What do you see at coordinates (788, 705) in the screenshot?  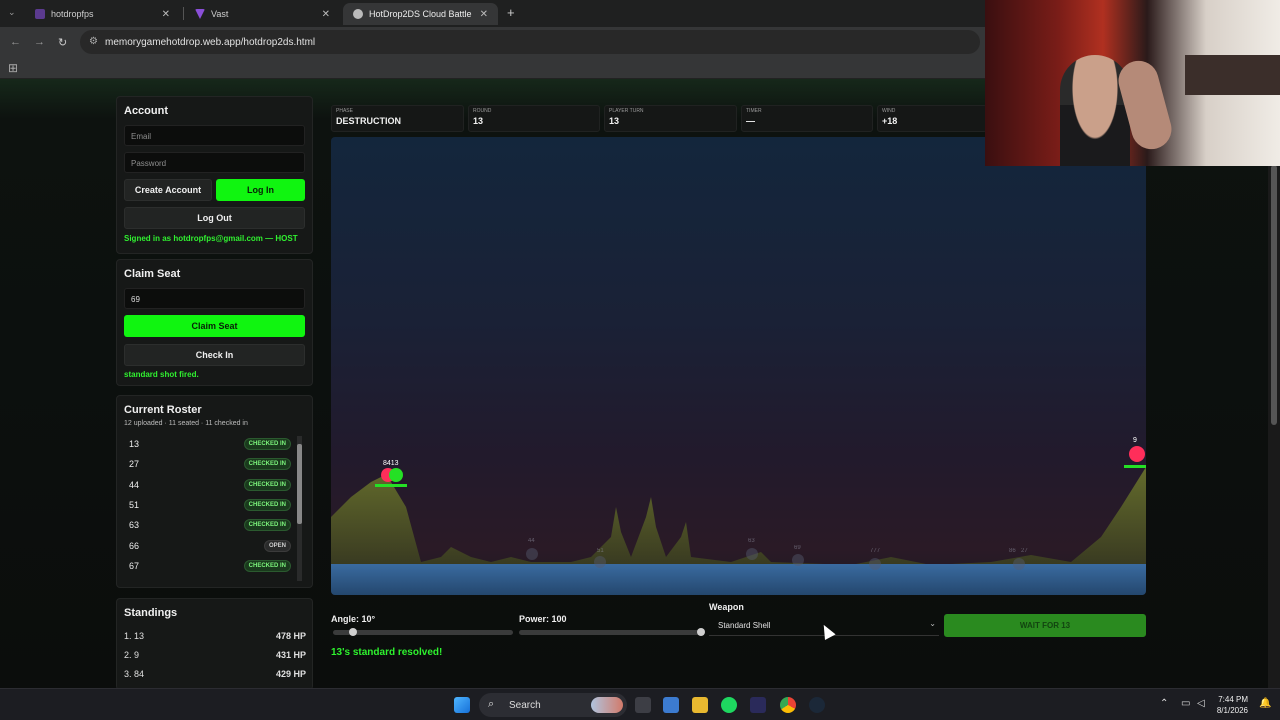 I see `chrome-icon` at bounding box center [788, 705].